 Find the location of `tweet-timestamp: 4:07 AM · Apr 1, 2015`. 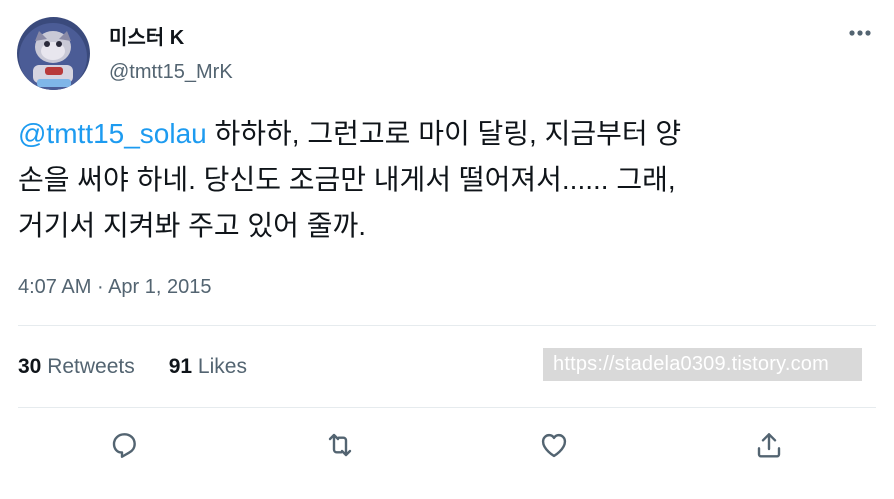

tweet-timestamp: 4:07 AM · Apr 1, 2015 is located at coordinates (114, 287).